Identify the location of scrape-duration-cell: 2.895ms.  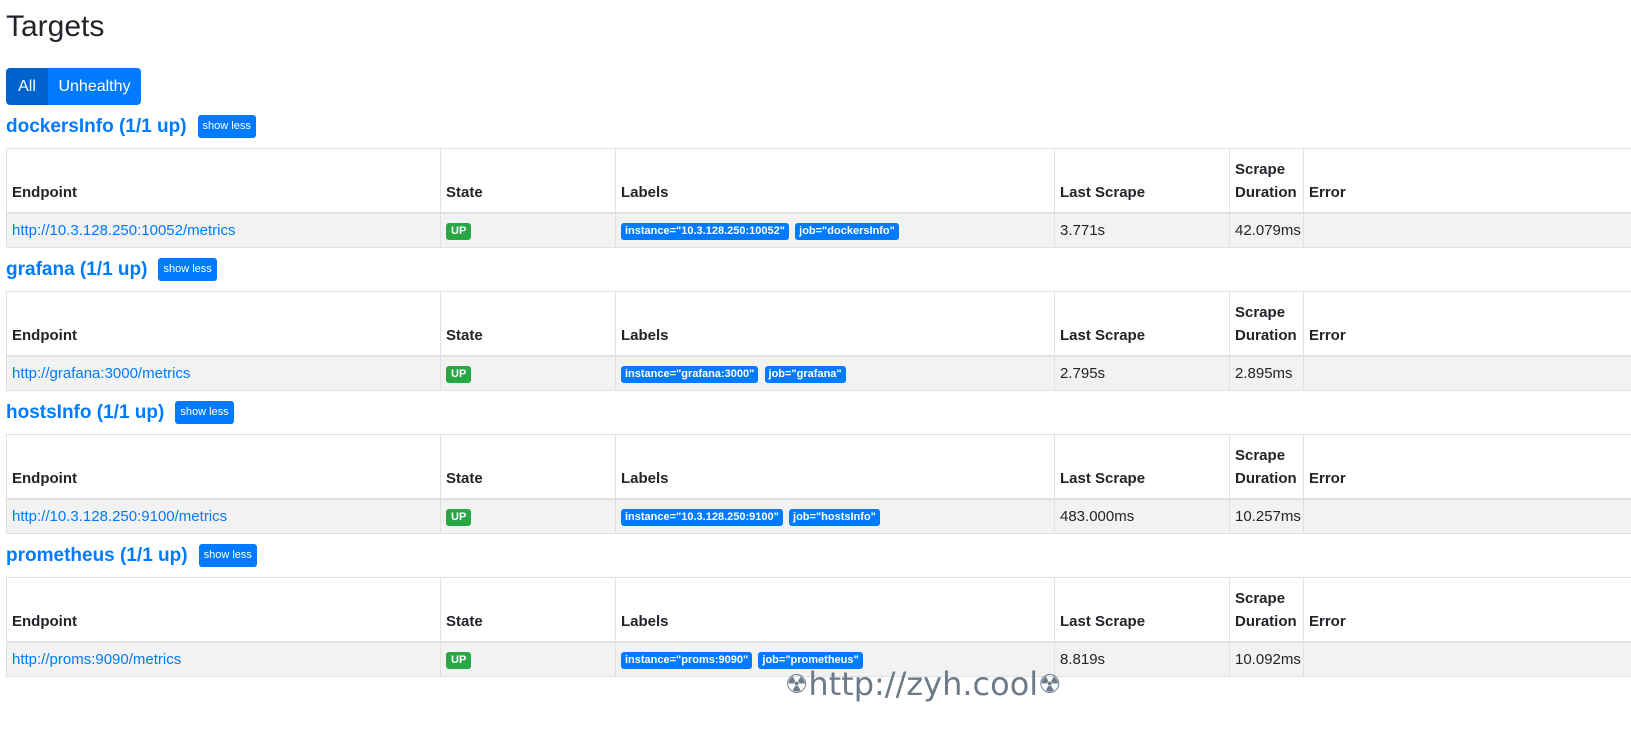
(1266, 373).